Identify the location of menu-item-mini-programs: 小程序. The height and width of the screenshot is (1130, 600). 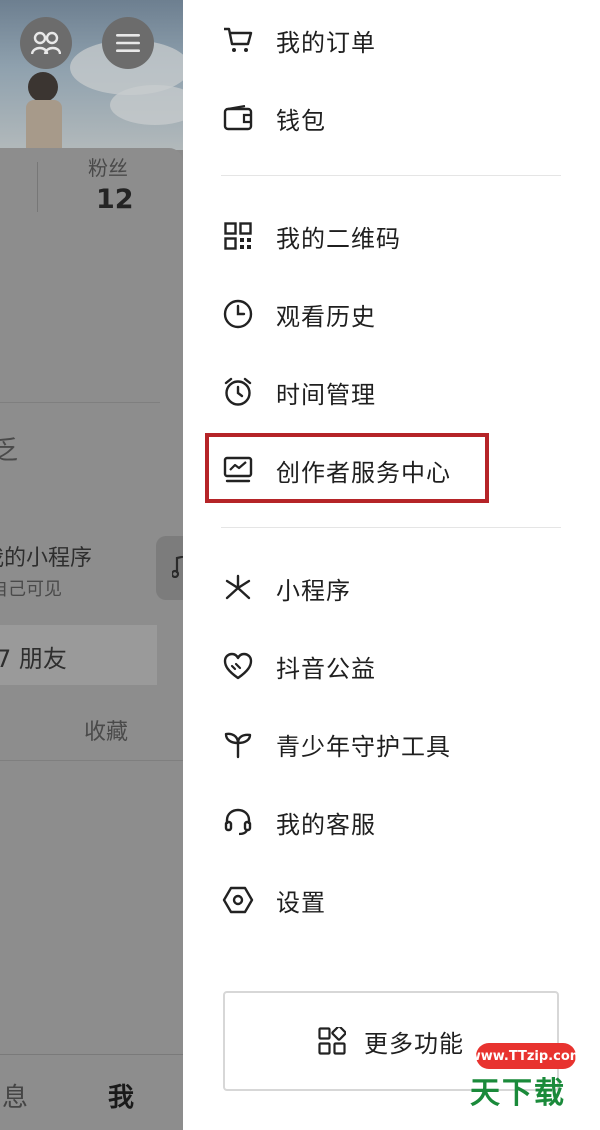
(286, 588).